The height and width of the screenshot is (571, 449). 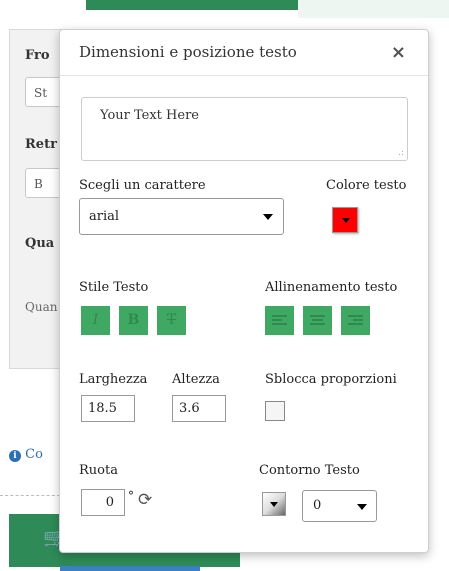 I want to click on outline-label: Contorno Testo, so click(x=309, y=470).